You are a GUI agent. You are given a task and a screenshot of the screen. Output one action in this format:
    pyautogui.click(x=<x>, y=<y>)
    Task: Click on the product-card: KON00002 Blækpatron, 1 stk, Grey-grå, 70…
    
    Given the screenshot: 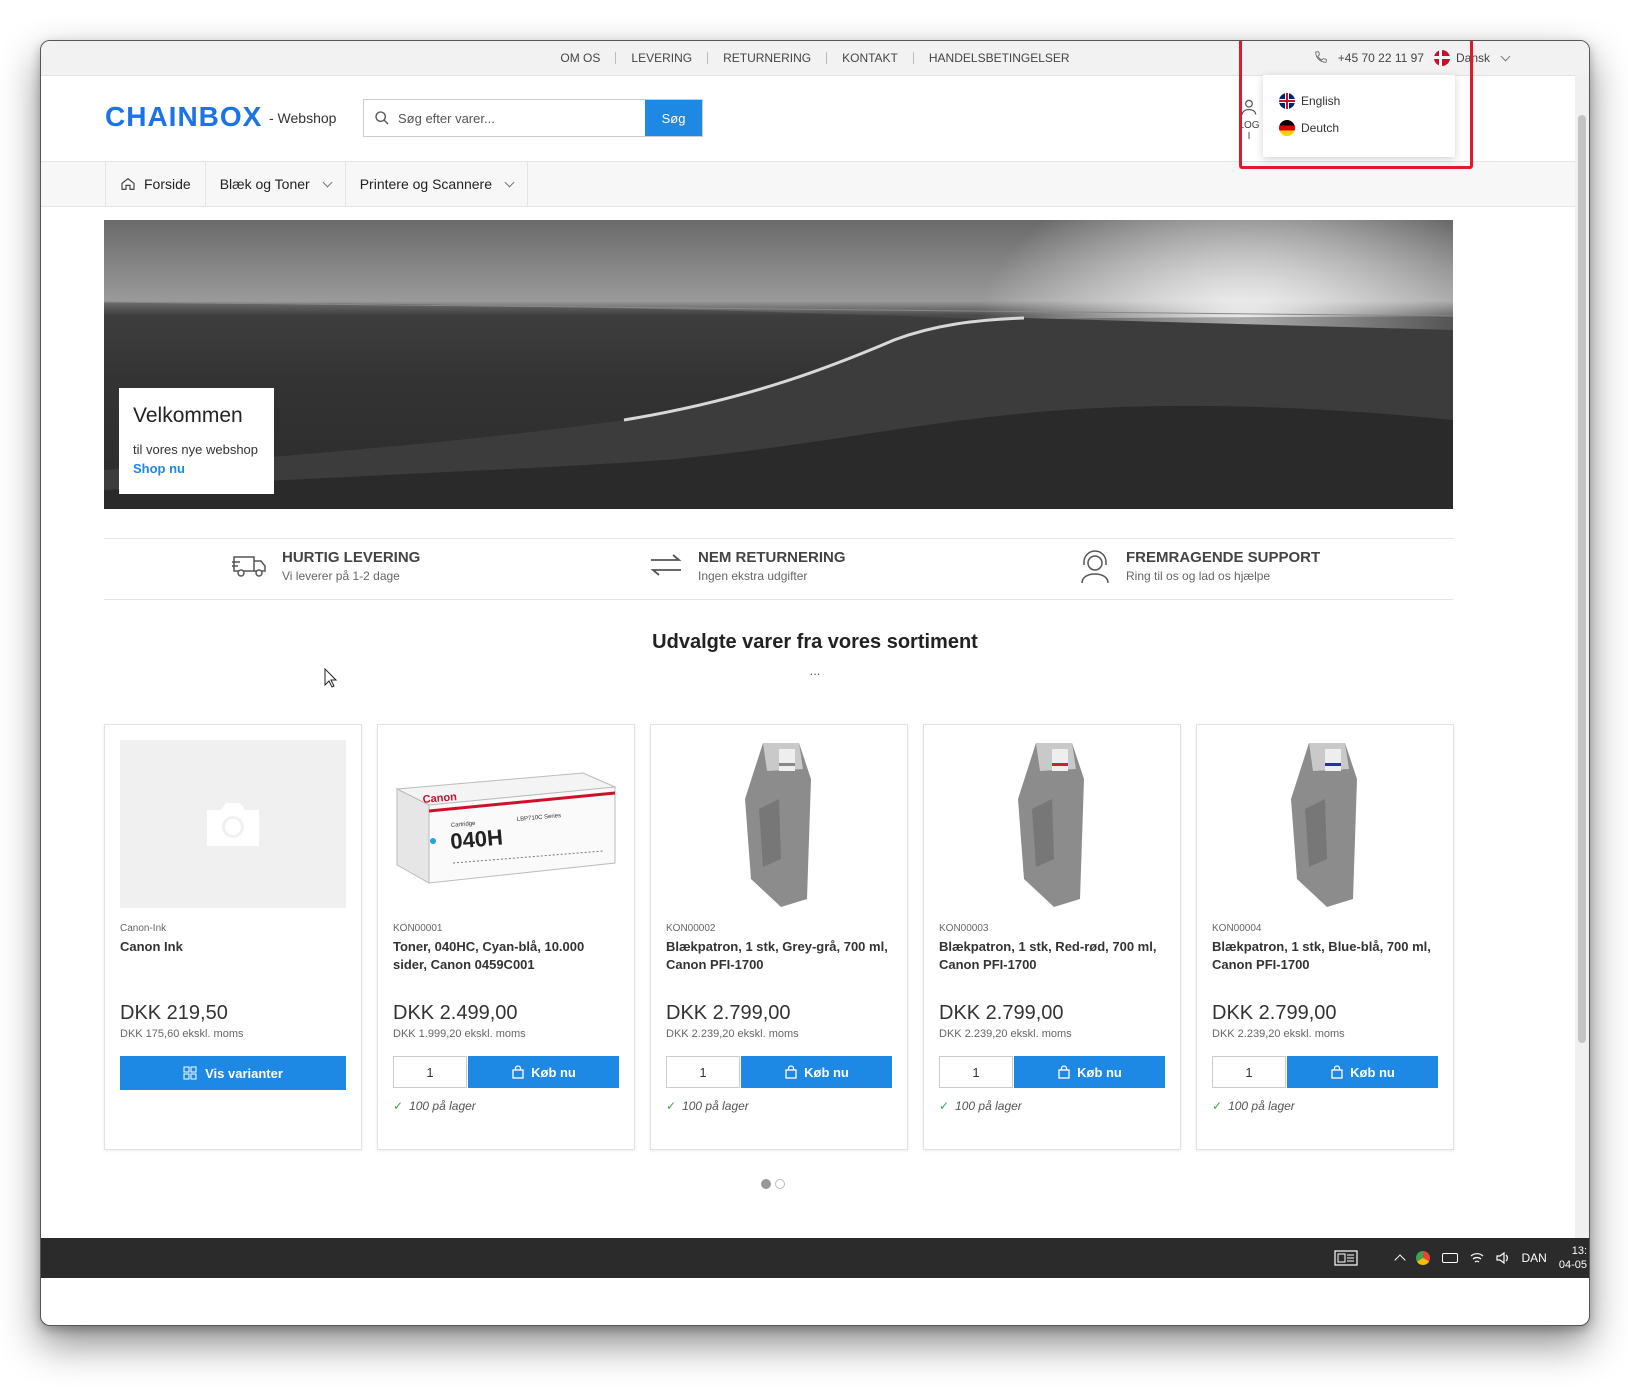 What is the action you would take?
    pyautogui.click(x=779, y=937)
    